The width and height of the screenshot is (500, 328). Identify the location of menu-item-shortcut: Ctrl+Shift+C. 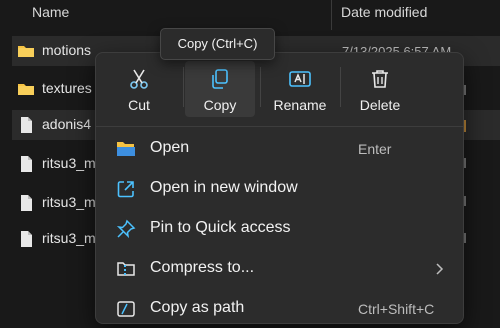
(396, 309).